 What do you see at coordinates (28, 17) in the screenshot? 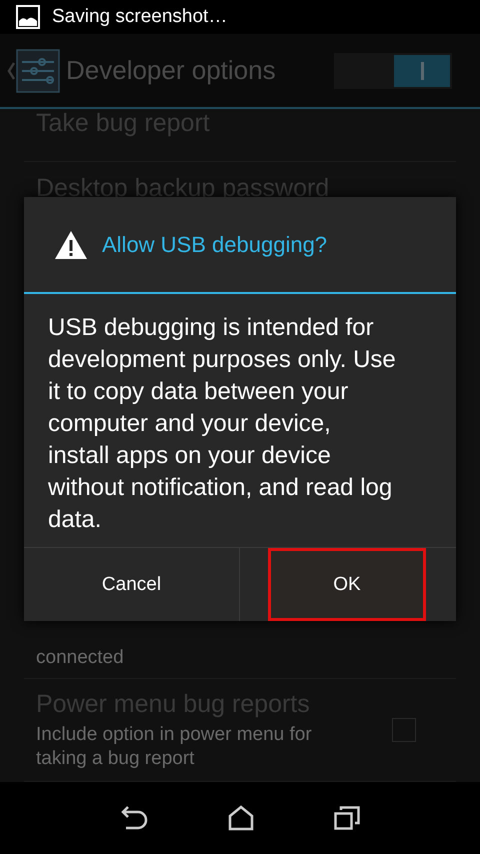
I see `image-icon` at bounding box center [28, 17].